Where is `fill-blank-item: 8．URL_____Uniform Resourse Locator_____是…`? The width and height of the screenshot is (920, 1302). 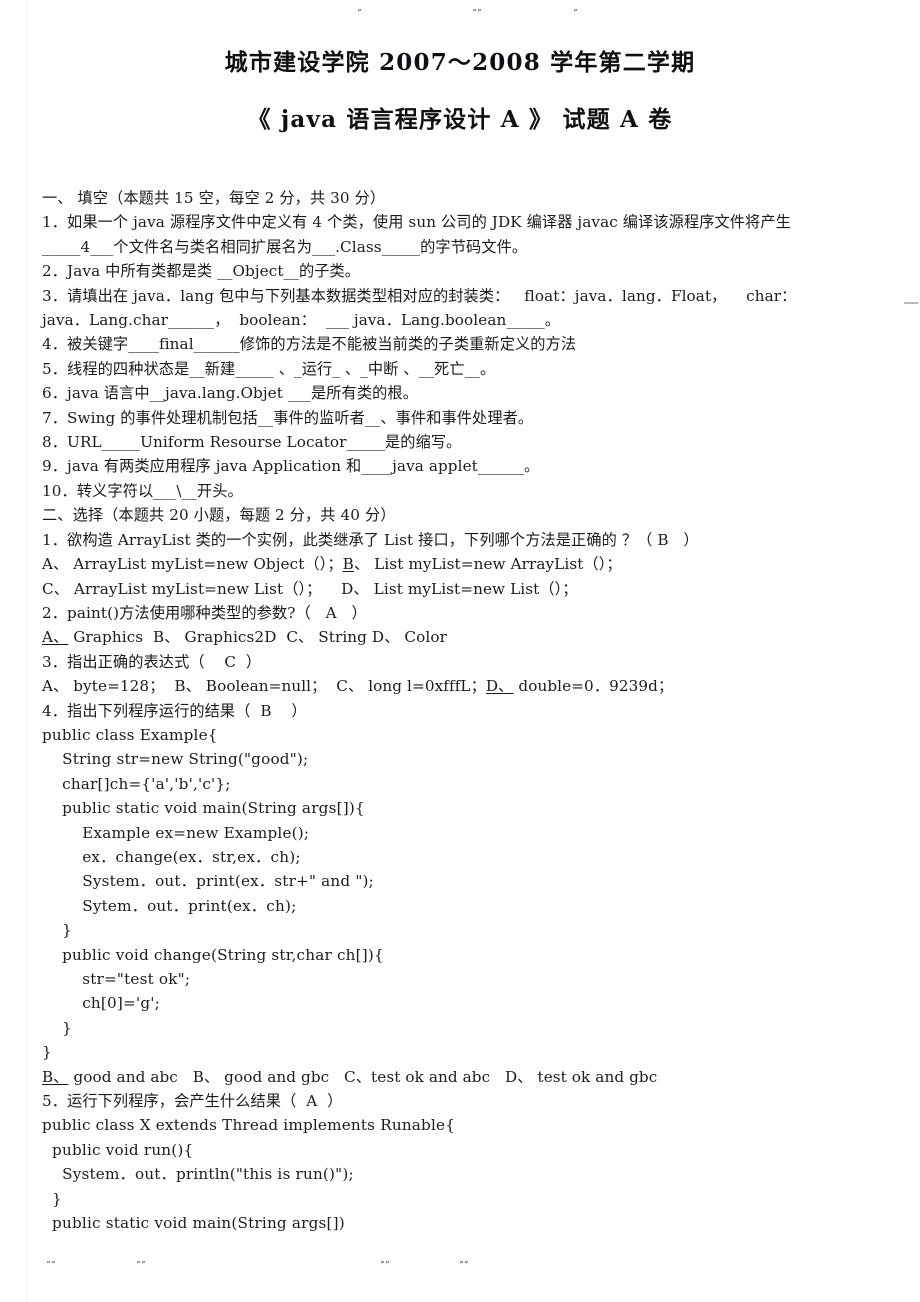 fill-blank-item: 8．URL_____Uniform Resourse Locator_____是… is located at coordinates (252, 442).